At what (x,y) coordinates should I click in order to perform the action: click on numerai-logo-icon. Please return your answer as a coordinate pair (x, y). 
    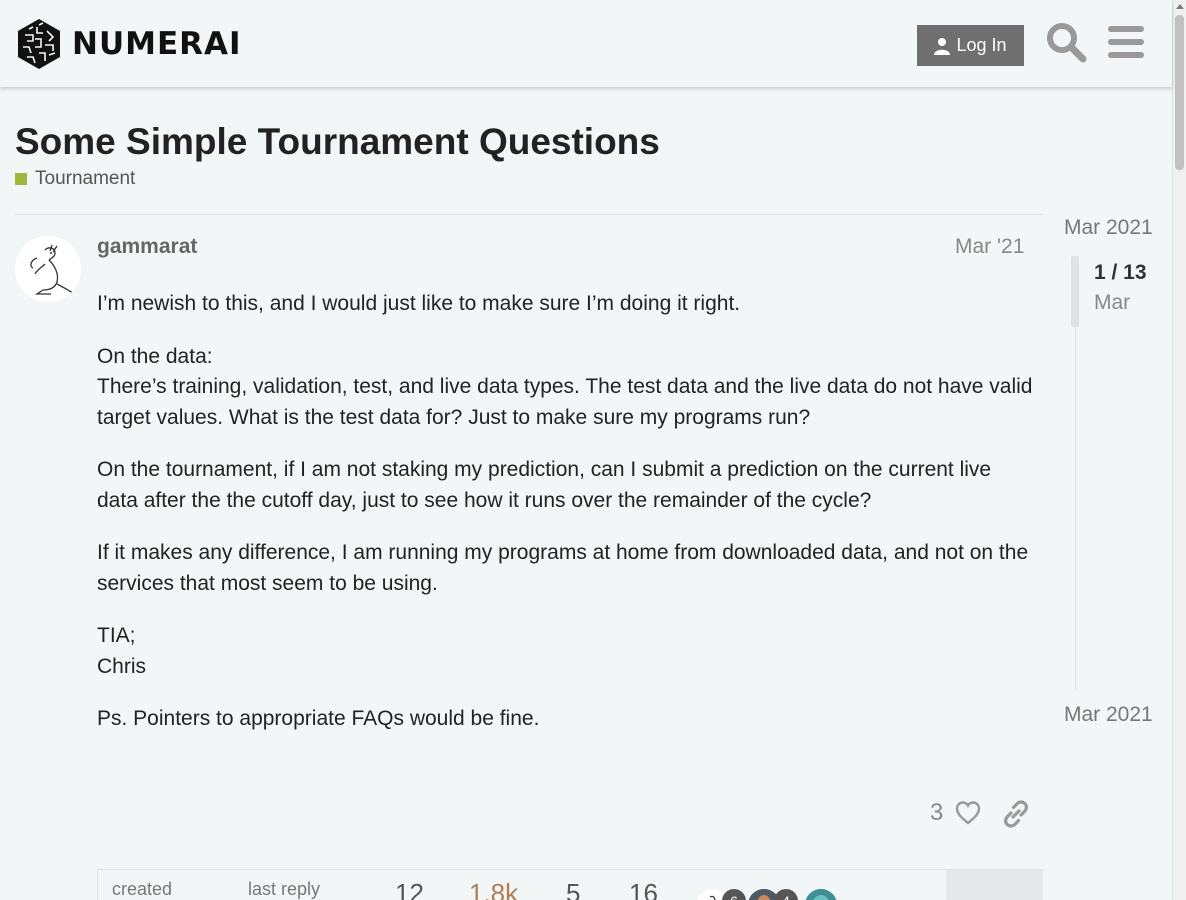
    Looking at the image, I should click on (39, 44).